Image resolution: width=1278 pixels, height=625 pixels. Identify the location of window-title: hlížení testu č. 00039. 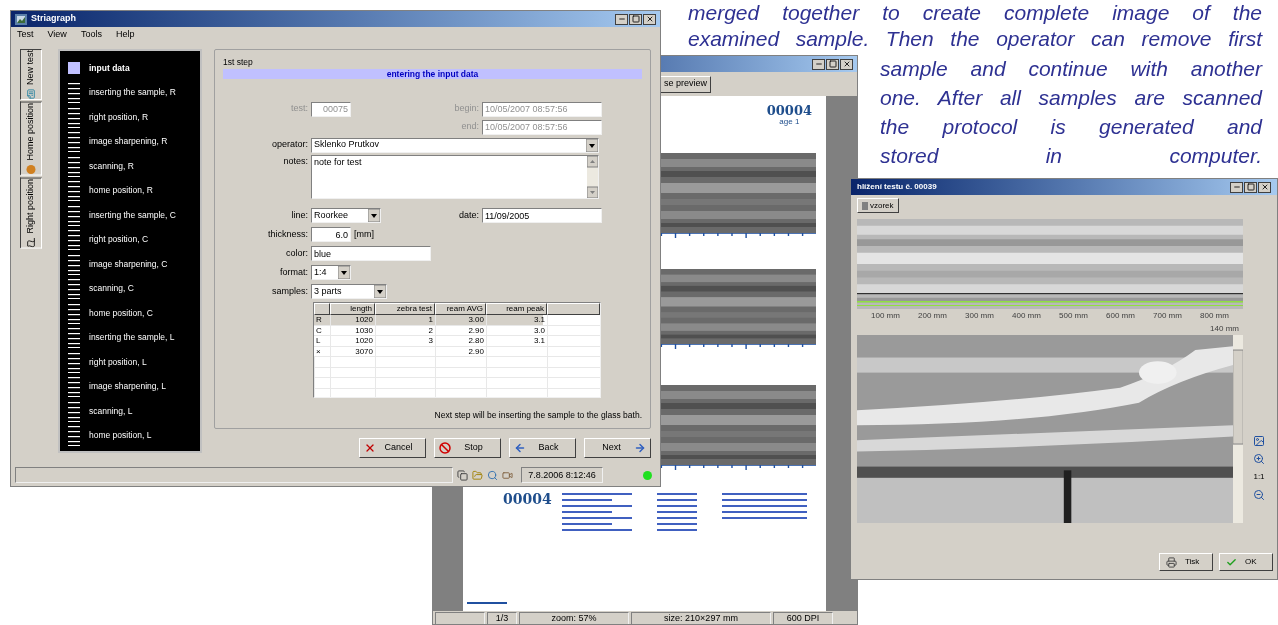
(897, 187).